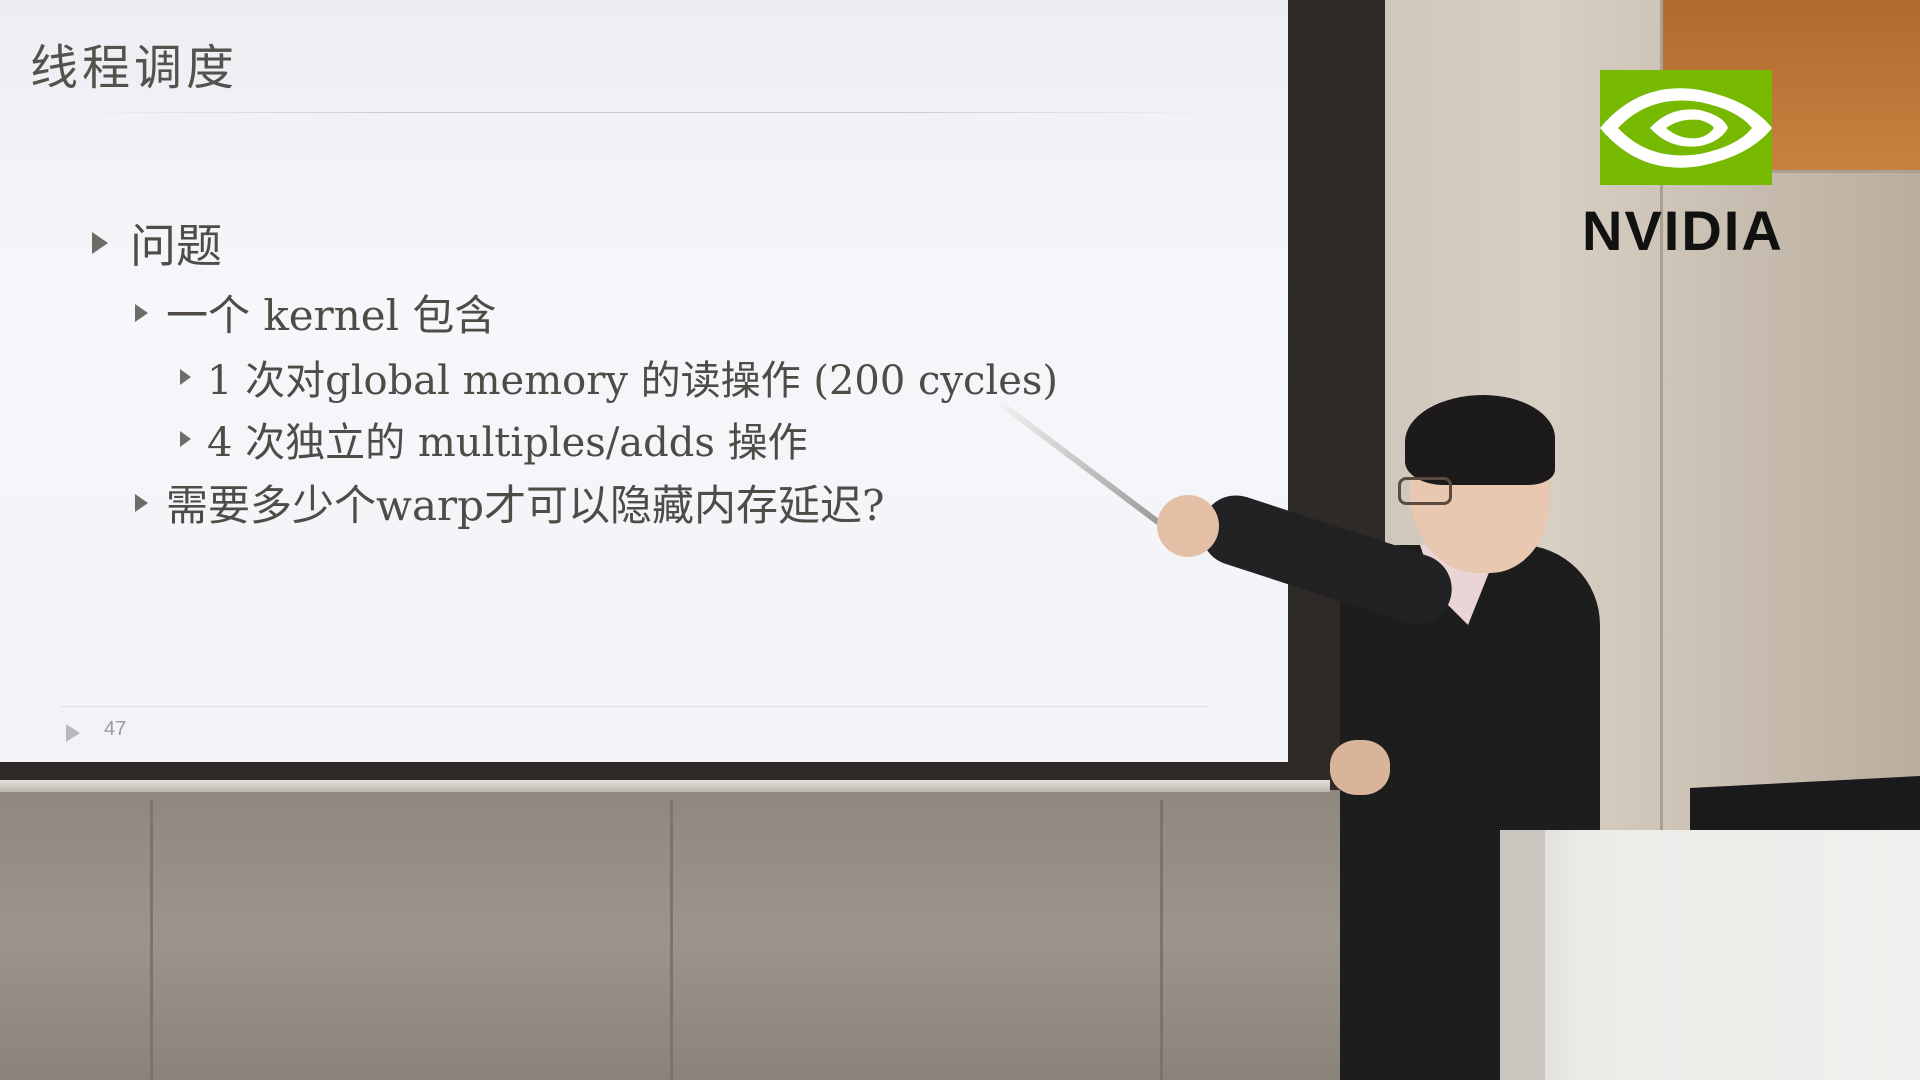 The image size is (1920, 1080). What do you see at coordinates (1683, 230) in the screenshot?
I see `nvidia-logo-text: NVIDIA` at bounding box center [1683, 230].